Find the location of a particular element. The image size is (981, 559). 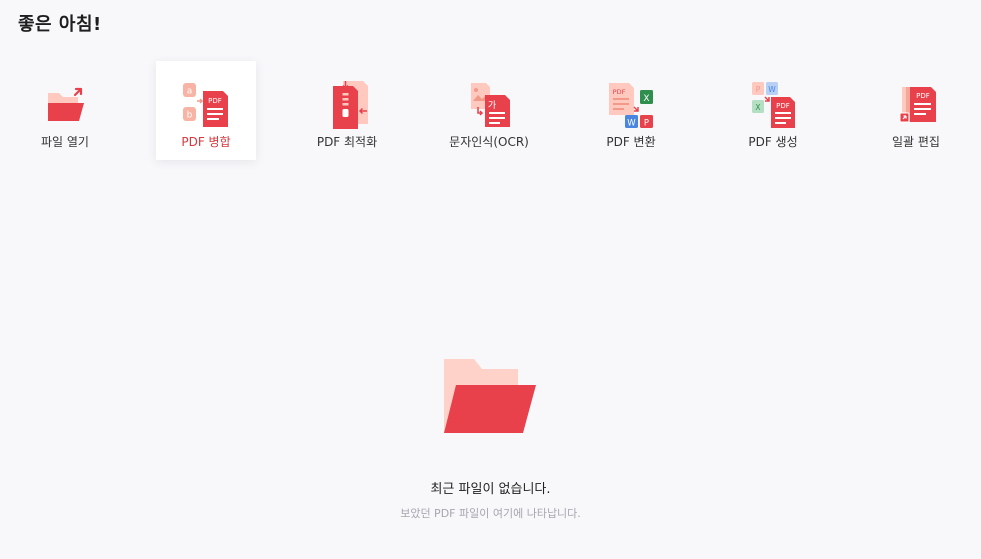

tool-label: 파일 열기 is located at coordinates (65, 142).